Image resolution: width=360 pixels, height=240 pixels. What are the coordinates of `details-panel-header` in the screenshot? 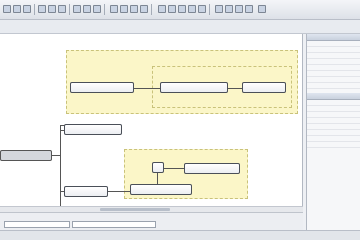 It's located at (333, 96).